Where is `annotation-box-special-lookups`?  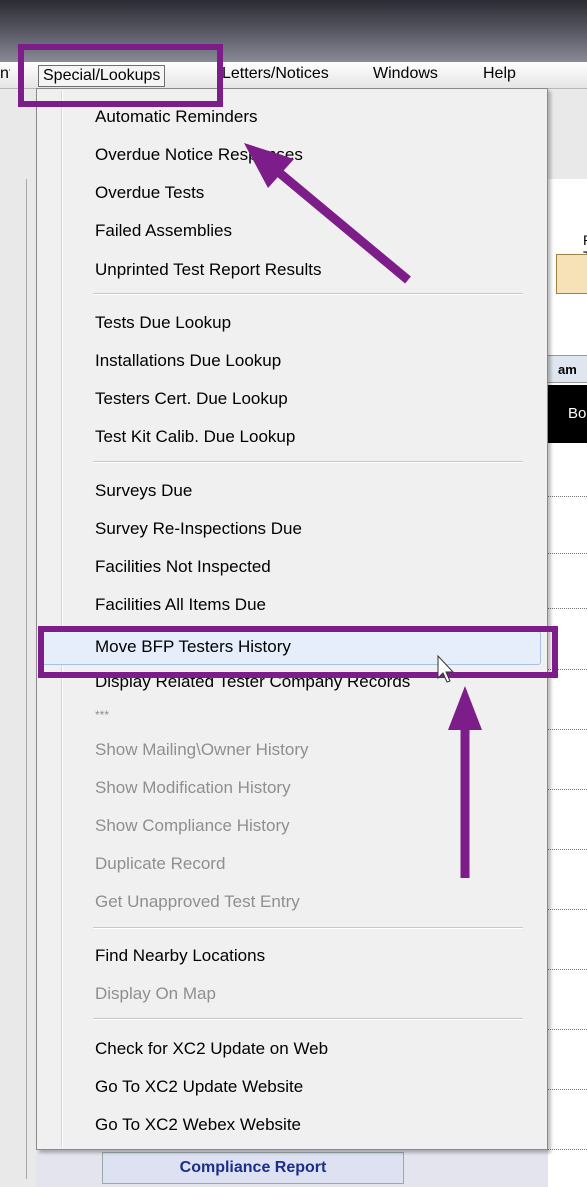 annotation-box-special-lookups is located at coordinates (120, 75).